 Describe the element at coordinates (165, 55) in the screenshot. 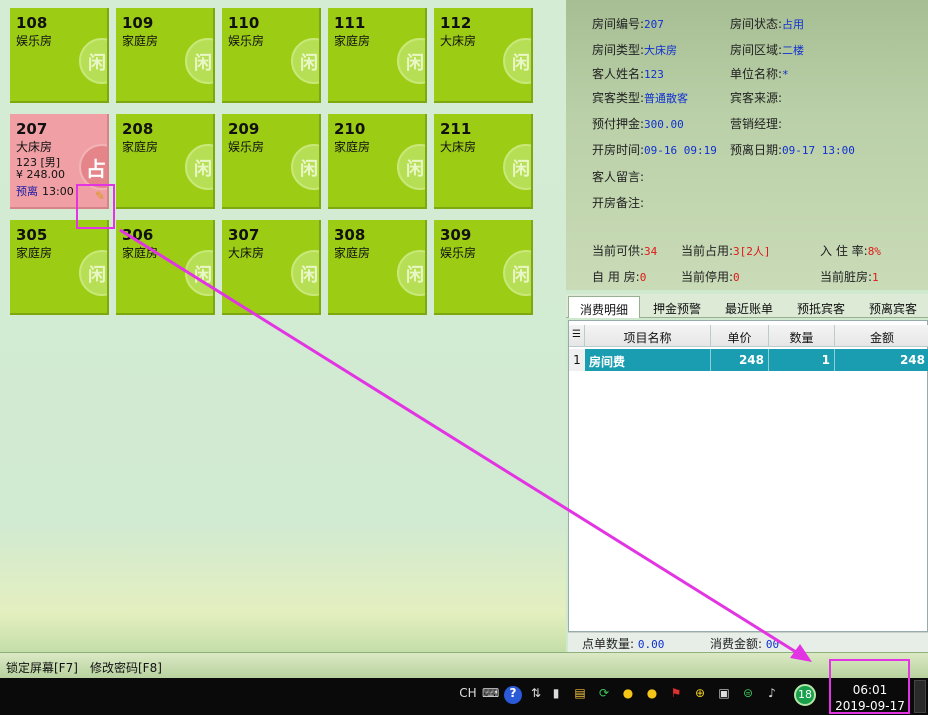

I see `room-109: 109 家庭房 闲` at that location.